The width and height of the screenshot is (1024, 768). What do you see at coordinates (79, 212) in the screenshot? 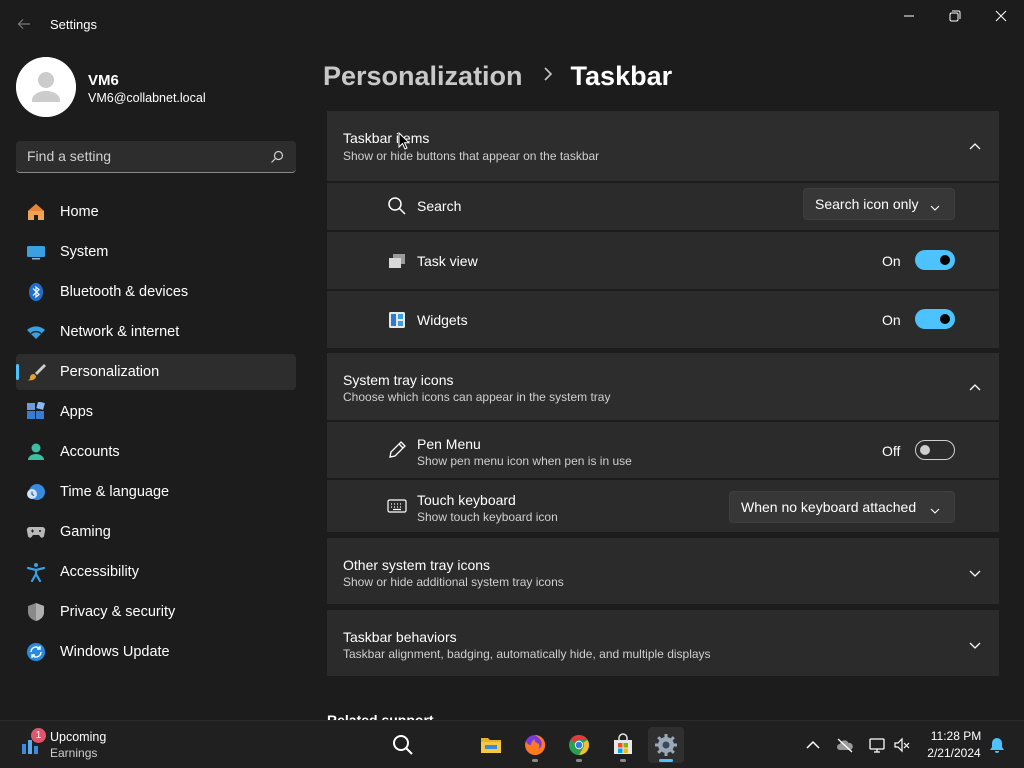
I see `sidebar-item-label: Home` at bounding box center [79, 212].